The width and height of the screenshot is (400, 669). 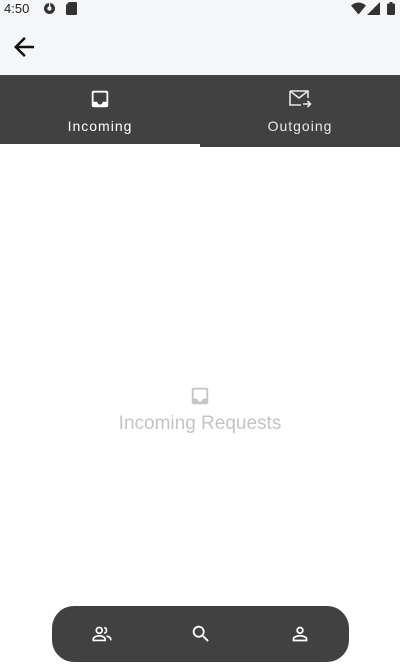 What do you see at coordinates (49, 8) in the screenshot?
I see `data-saver-icon` at bounding box center [49, 8].